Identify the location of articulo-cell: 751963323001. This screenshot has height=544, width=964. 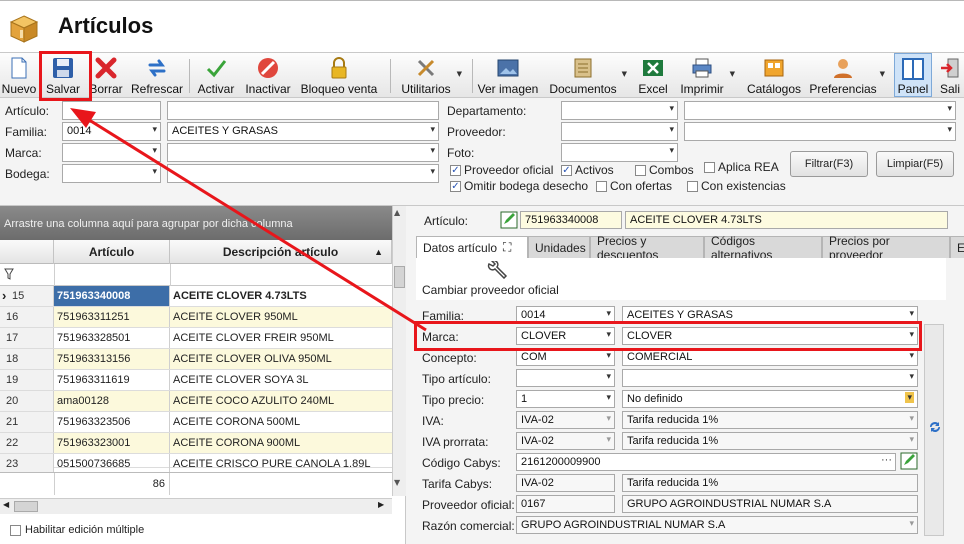
(112, 443).